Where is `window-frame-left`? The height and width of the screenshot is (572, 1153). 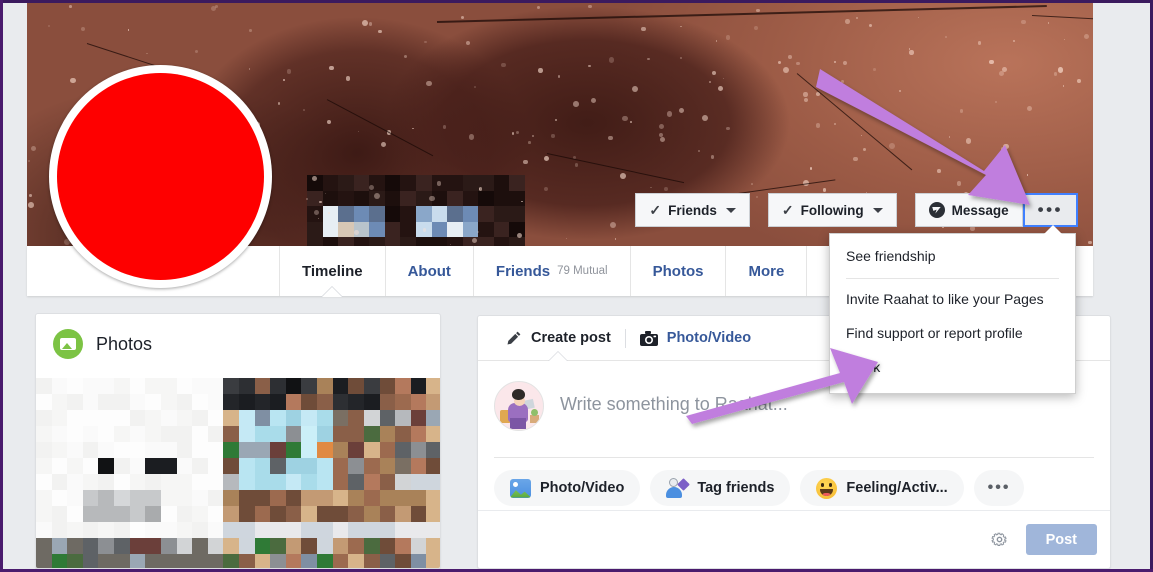 window-frame-left is located at coordinates (1, 286).